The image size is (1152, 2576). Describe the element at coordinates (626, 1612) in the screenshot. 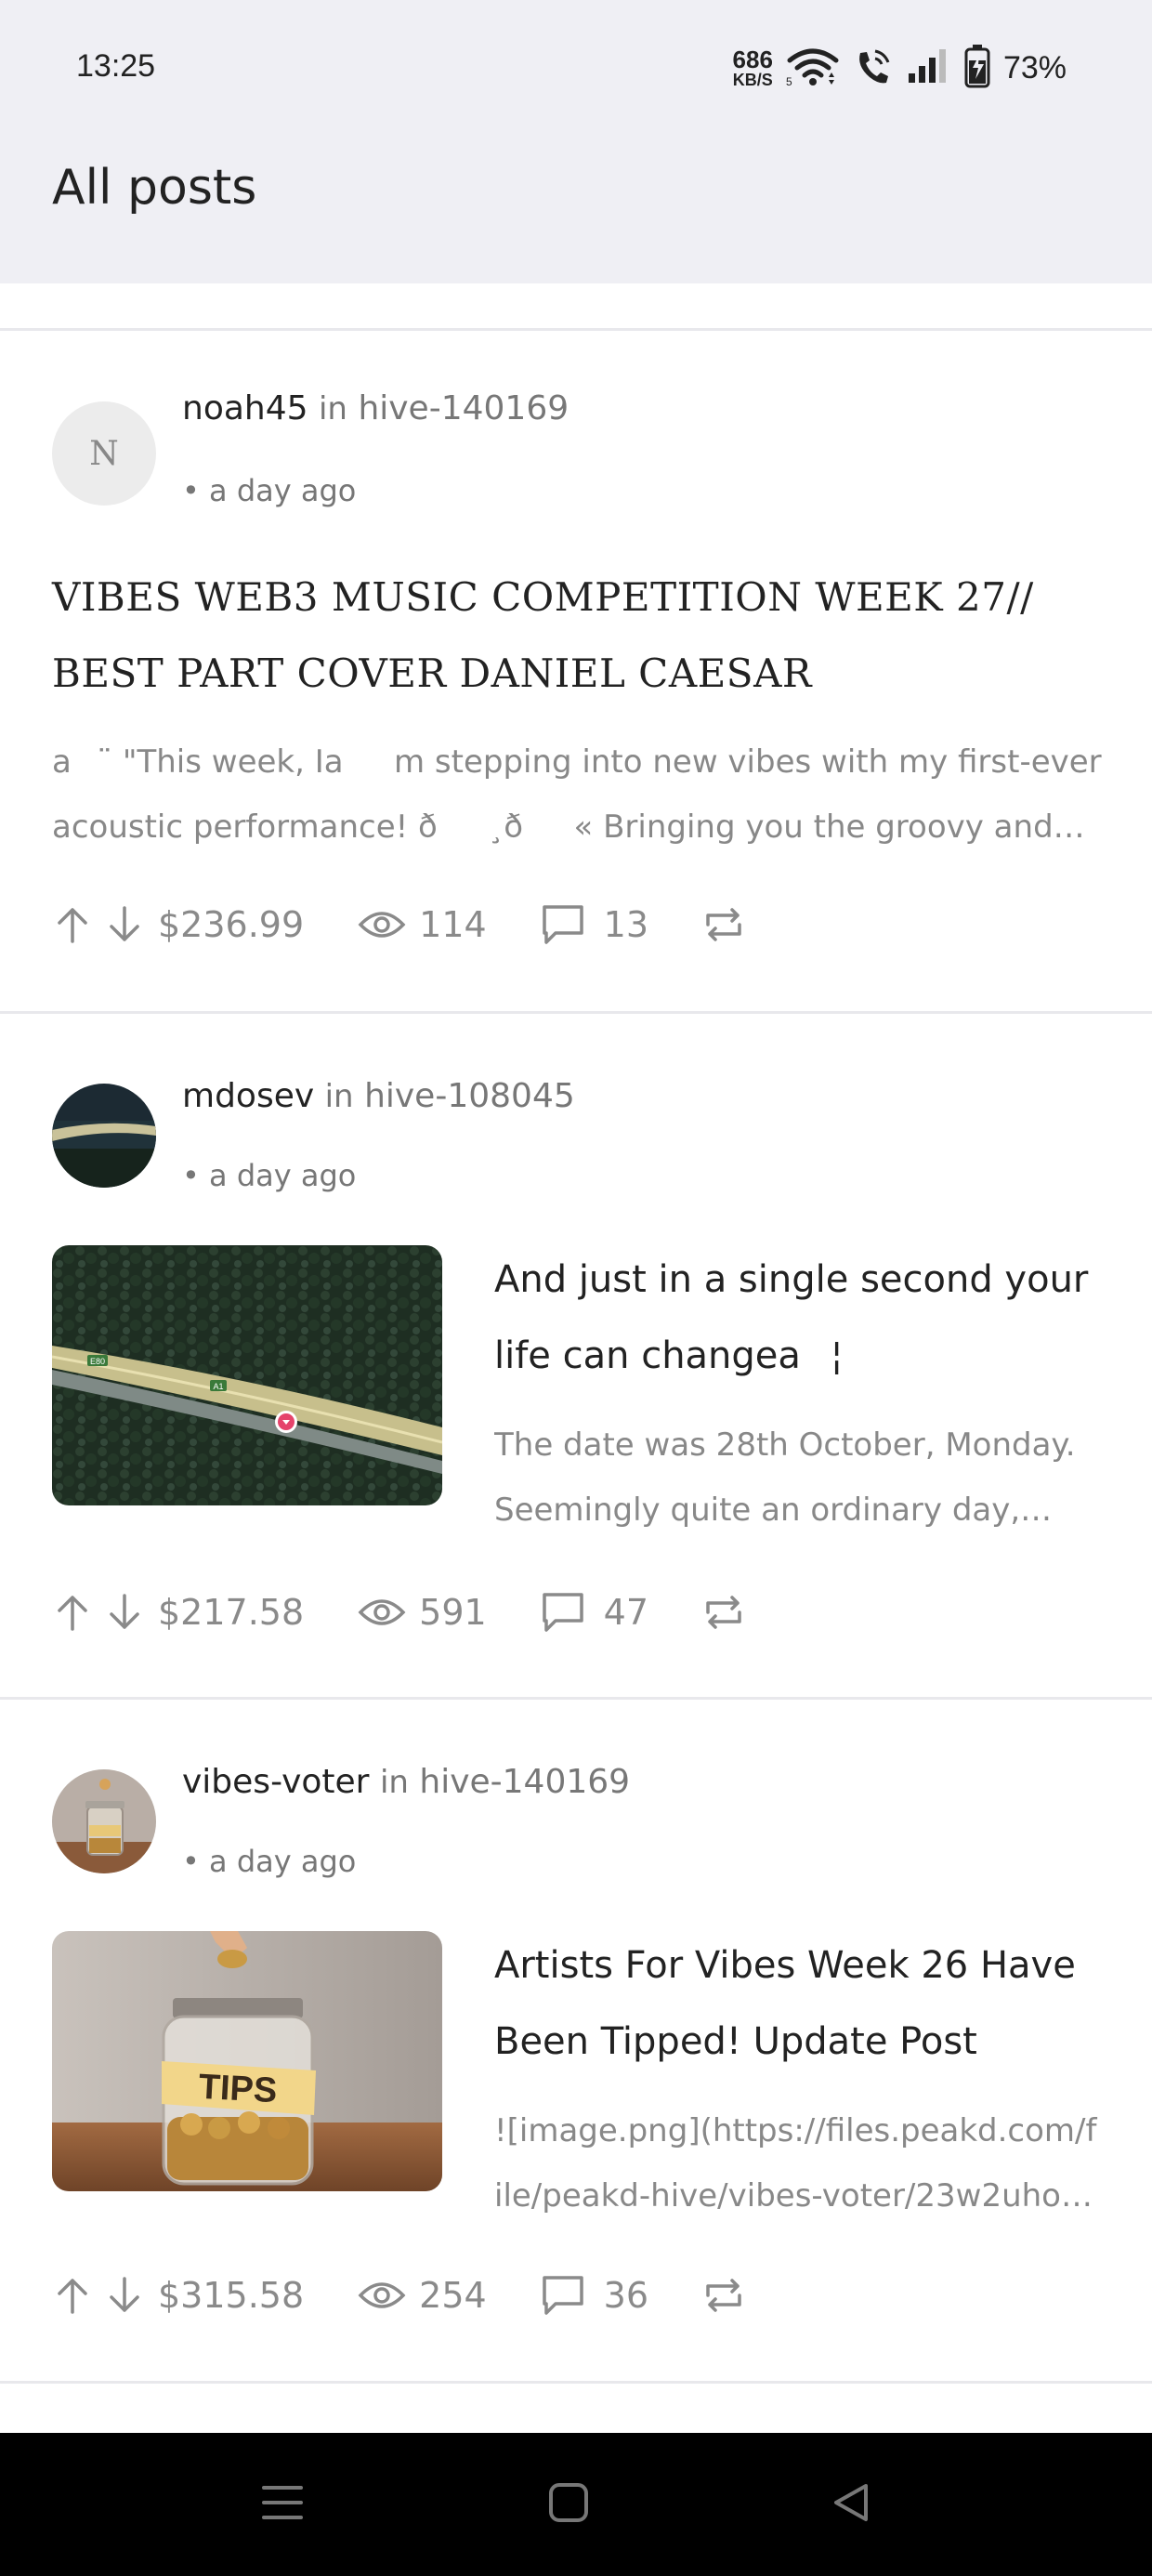

I see `comments-count: 47` at that location.